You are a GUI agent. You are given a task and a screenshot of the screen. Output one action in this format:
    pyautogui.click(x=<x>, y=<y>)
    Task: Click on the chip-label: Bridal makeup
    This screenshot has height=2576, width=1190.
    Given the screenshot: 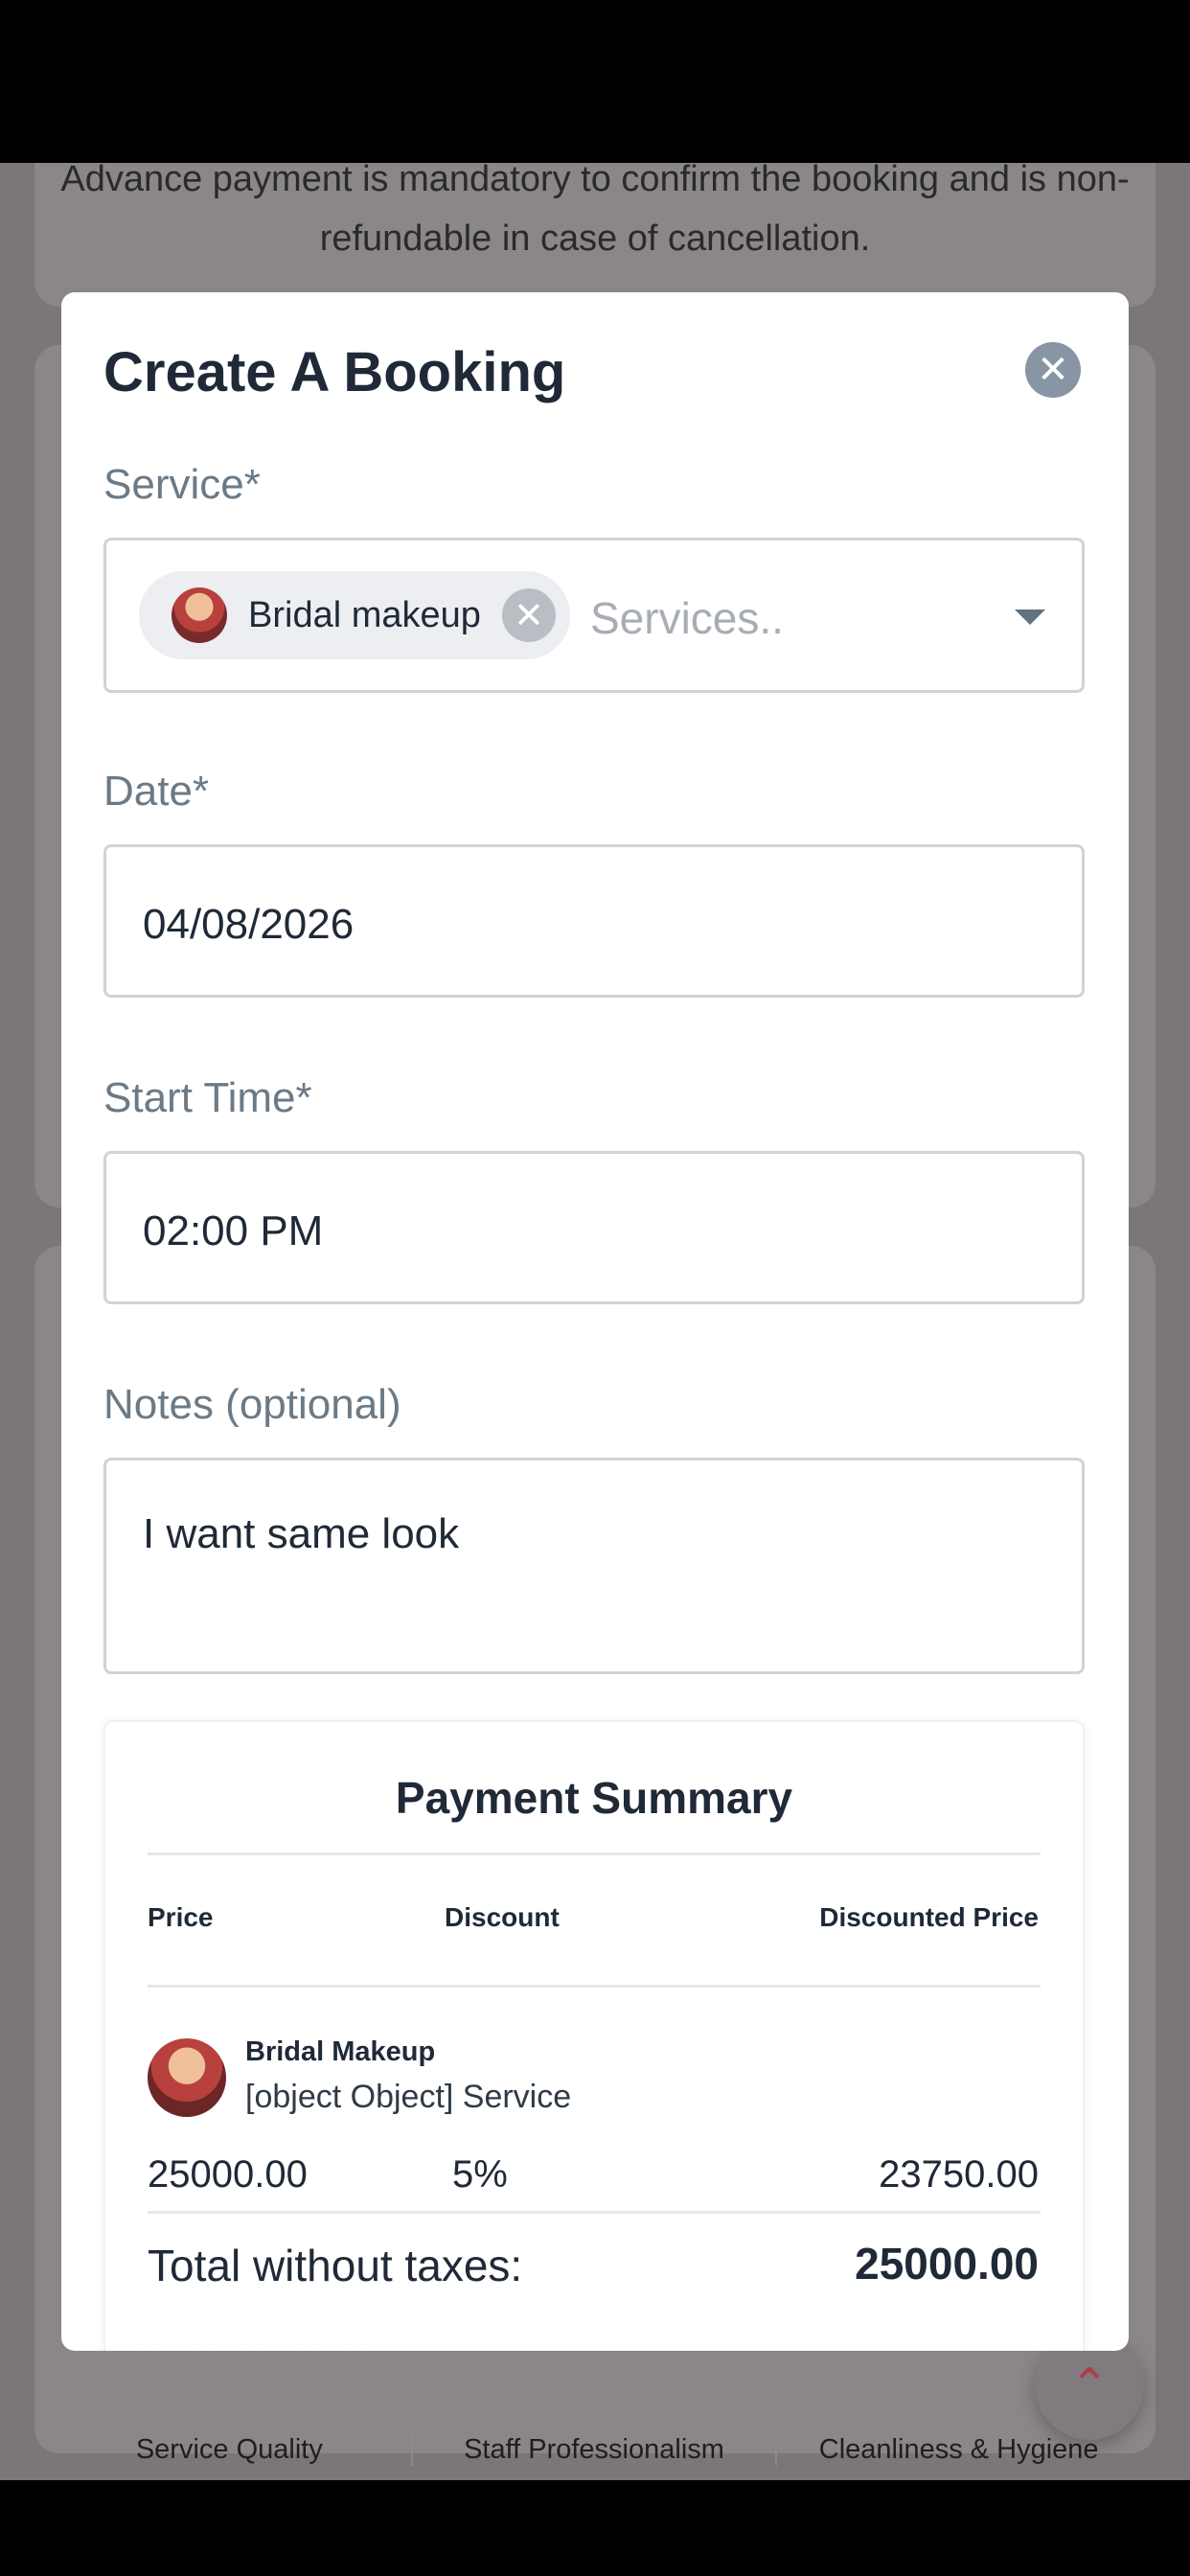 What is the action you would take?
    pyautogui.click(x=365, y=614)
    